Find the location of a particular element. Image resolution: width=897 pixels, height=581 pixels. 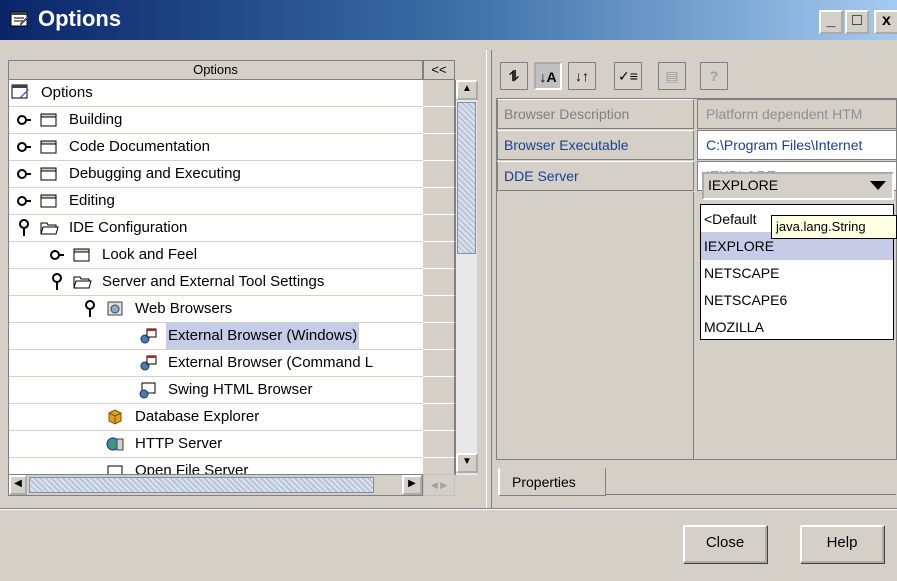

folder-open-icon is located at coordinates (82, 282).